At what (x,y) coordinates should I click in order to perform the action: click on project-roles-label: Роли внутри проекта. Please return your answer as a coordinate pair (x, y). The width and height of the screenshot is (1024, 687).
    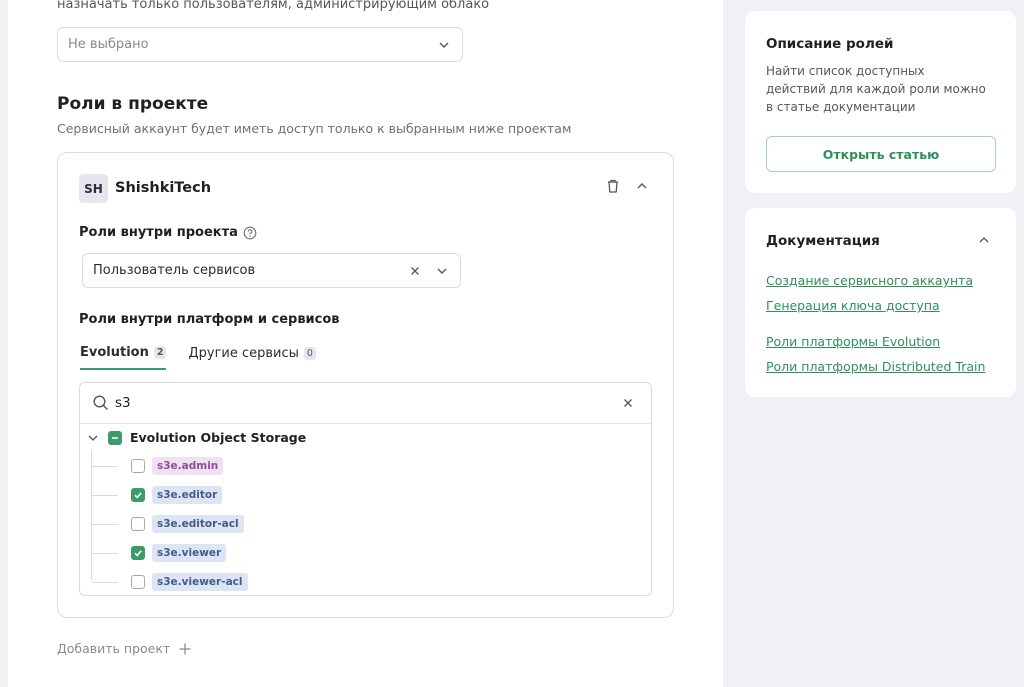
    Looking at the image, I should click on (158, 232).